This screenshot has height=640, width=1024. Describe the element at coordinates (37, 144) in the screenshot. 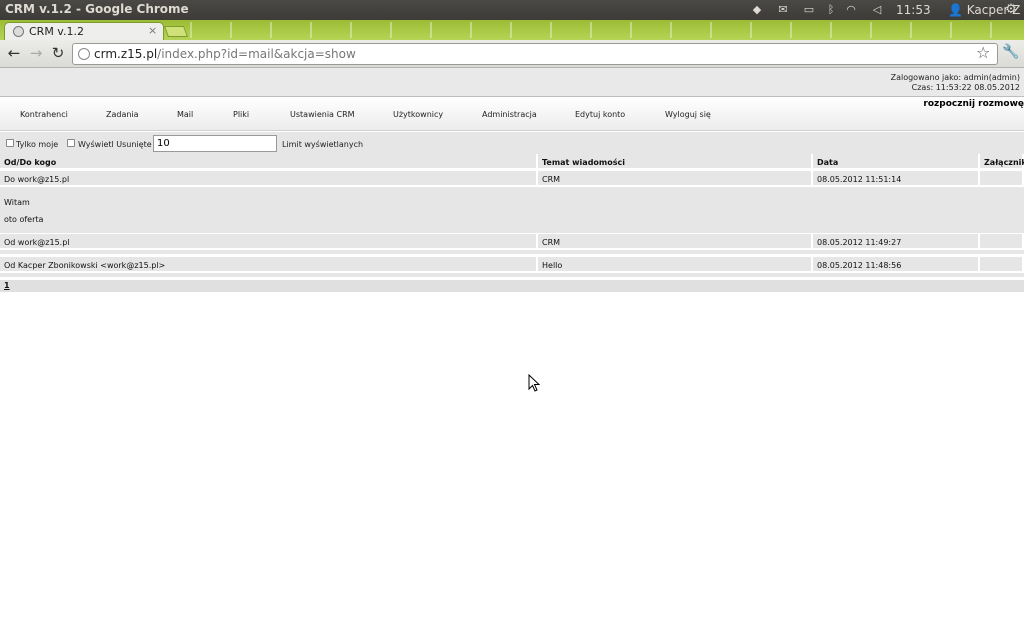

I see `only-mine-label: Tylko moje` at that location.